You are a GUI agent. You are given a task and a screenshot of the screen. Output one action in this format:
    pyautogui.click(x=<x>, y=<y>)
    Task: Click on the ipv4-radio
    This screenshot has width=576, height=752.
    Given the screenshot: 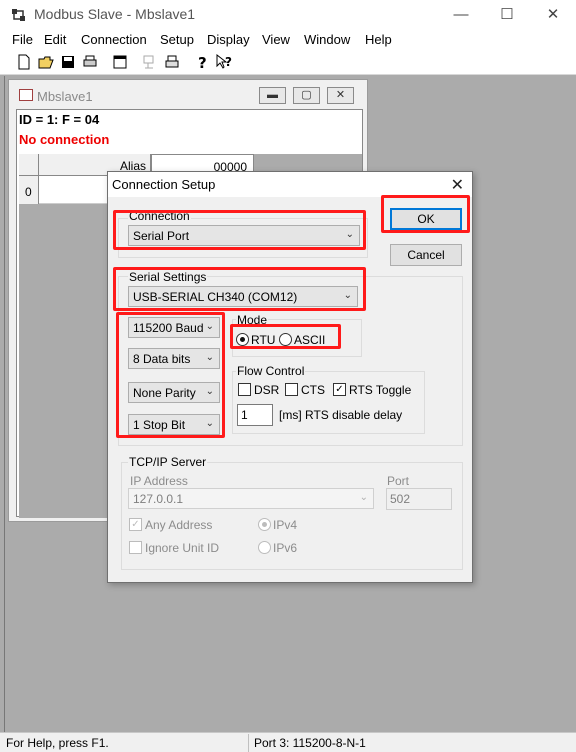 What is the action you would take?
    pyautogui.click(x=264, y=524)
    